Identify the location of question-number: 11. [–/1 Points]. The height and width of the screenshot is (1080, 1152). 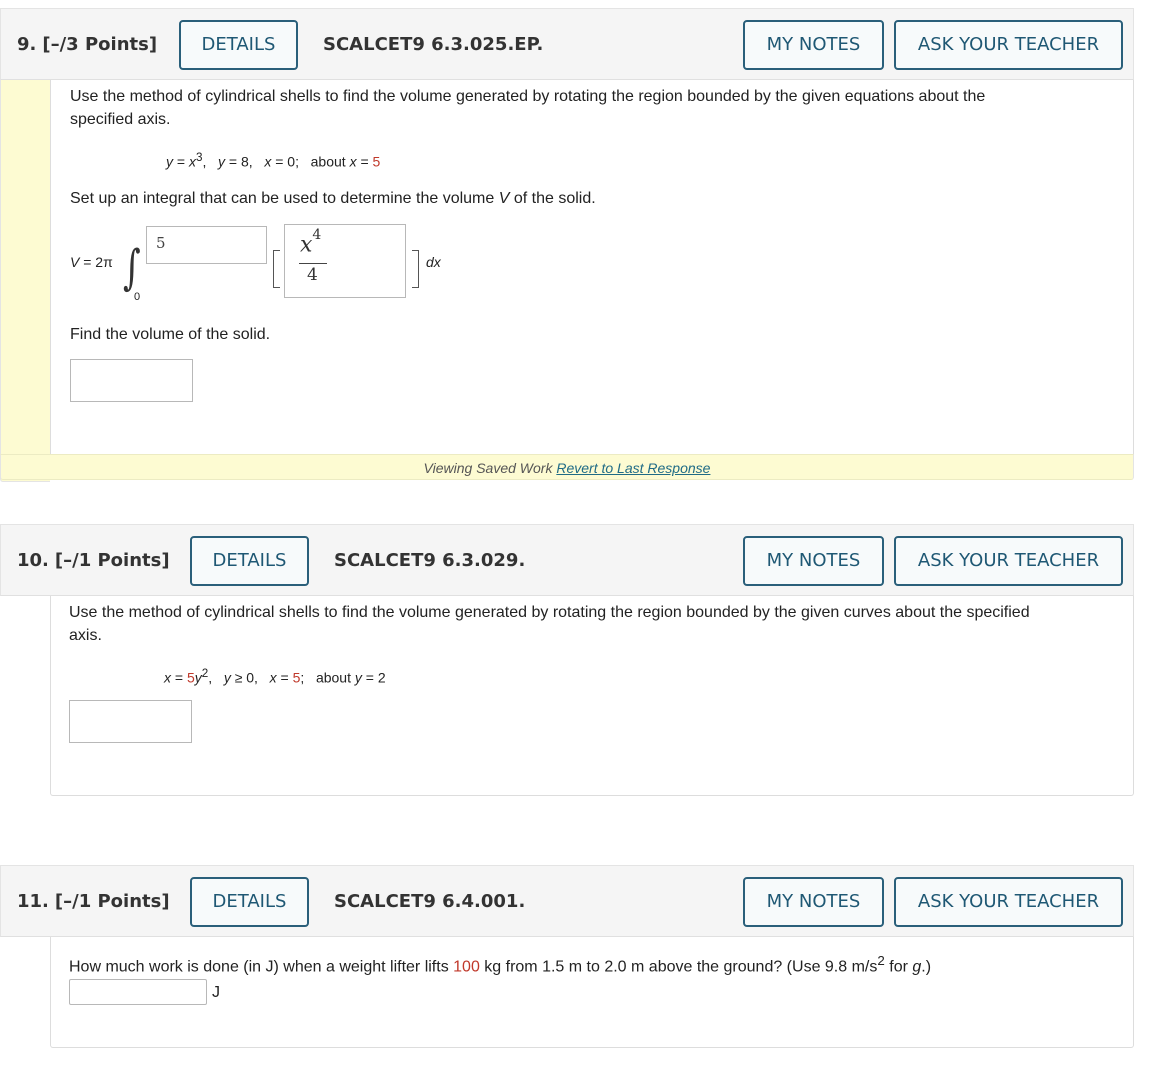
(93, 901).